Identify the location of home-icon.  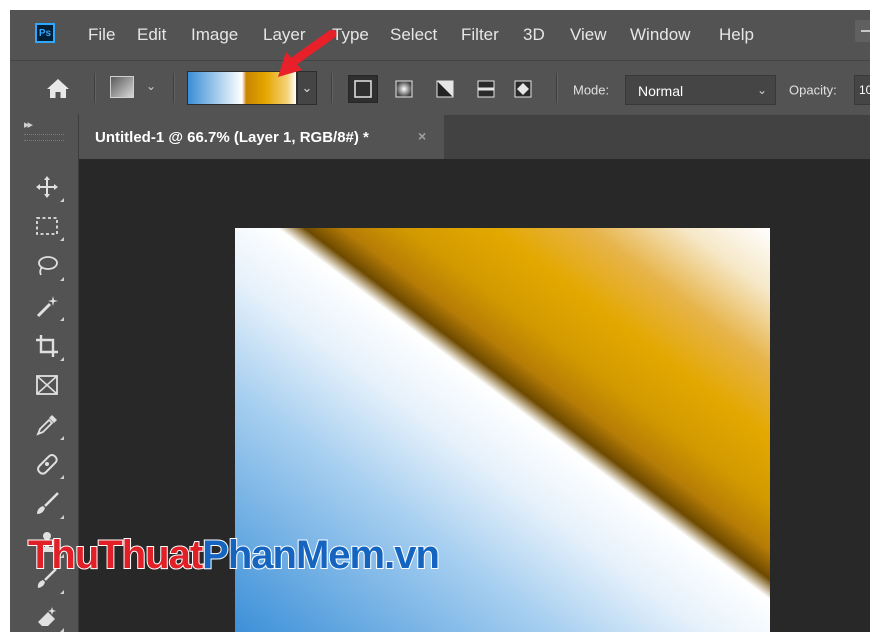
(58, 88).